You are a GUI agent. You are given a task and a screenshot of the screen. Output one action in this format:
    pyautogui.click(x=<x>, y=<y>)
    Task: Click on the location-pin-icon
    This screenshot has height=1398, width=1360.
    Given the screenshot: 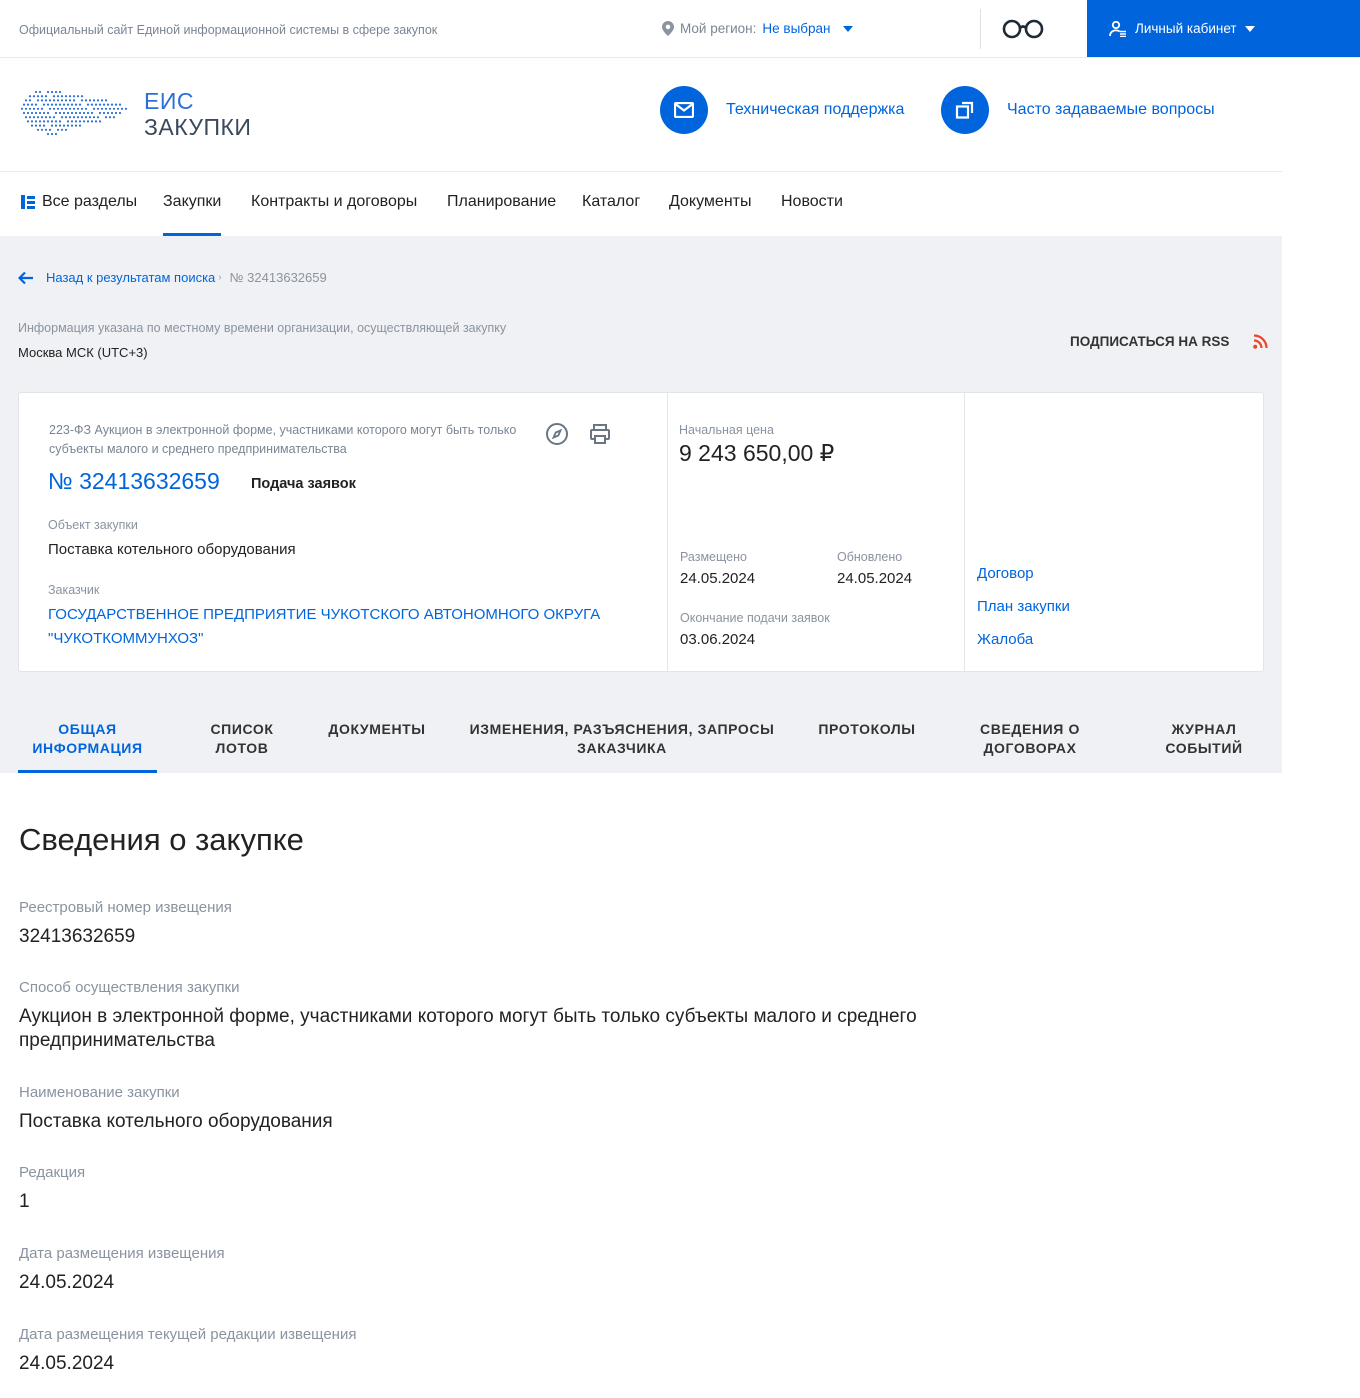 What is the action you would take?
    pyautogui.click(x=668, y=28)
    